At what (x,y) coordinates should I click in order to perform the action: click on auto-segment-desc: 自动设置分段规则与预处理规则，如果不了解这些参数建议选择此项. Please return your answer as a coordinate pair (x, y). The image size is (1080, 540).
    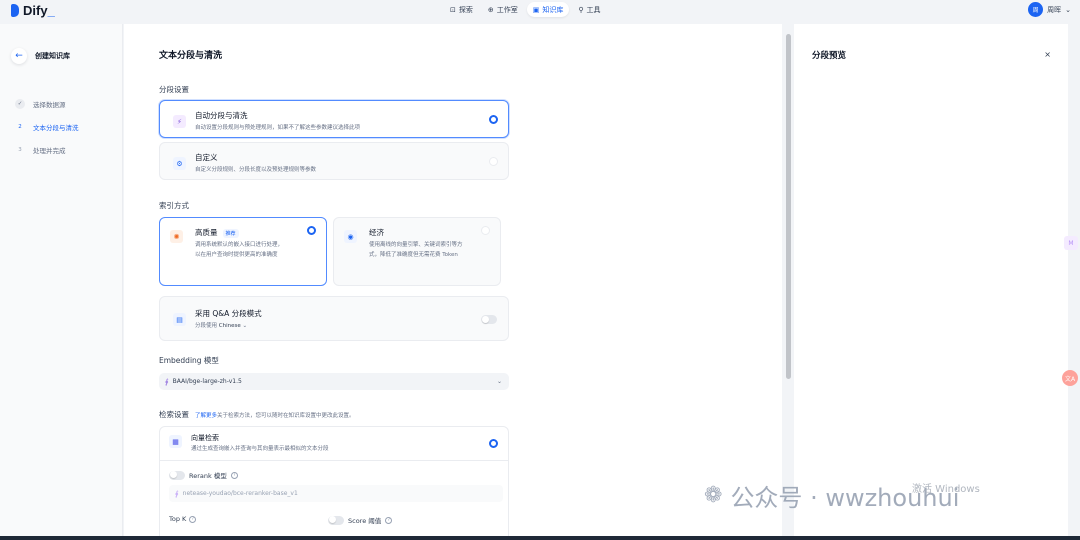
    Looking at the image, I should click on (278, 128).